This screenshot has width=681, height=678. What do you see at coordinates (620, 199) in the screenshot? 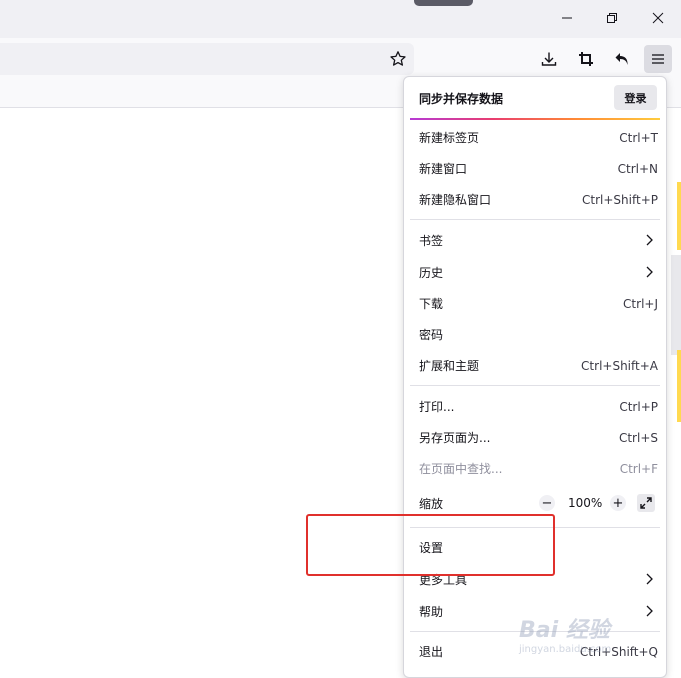
I see `menu-item-shortcut: Ctrl+Shift+P` at bounding box center [620, 199].